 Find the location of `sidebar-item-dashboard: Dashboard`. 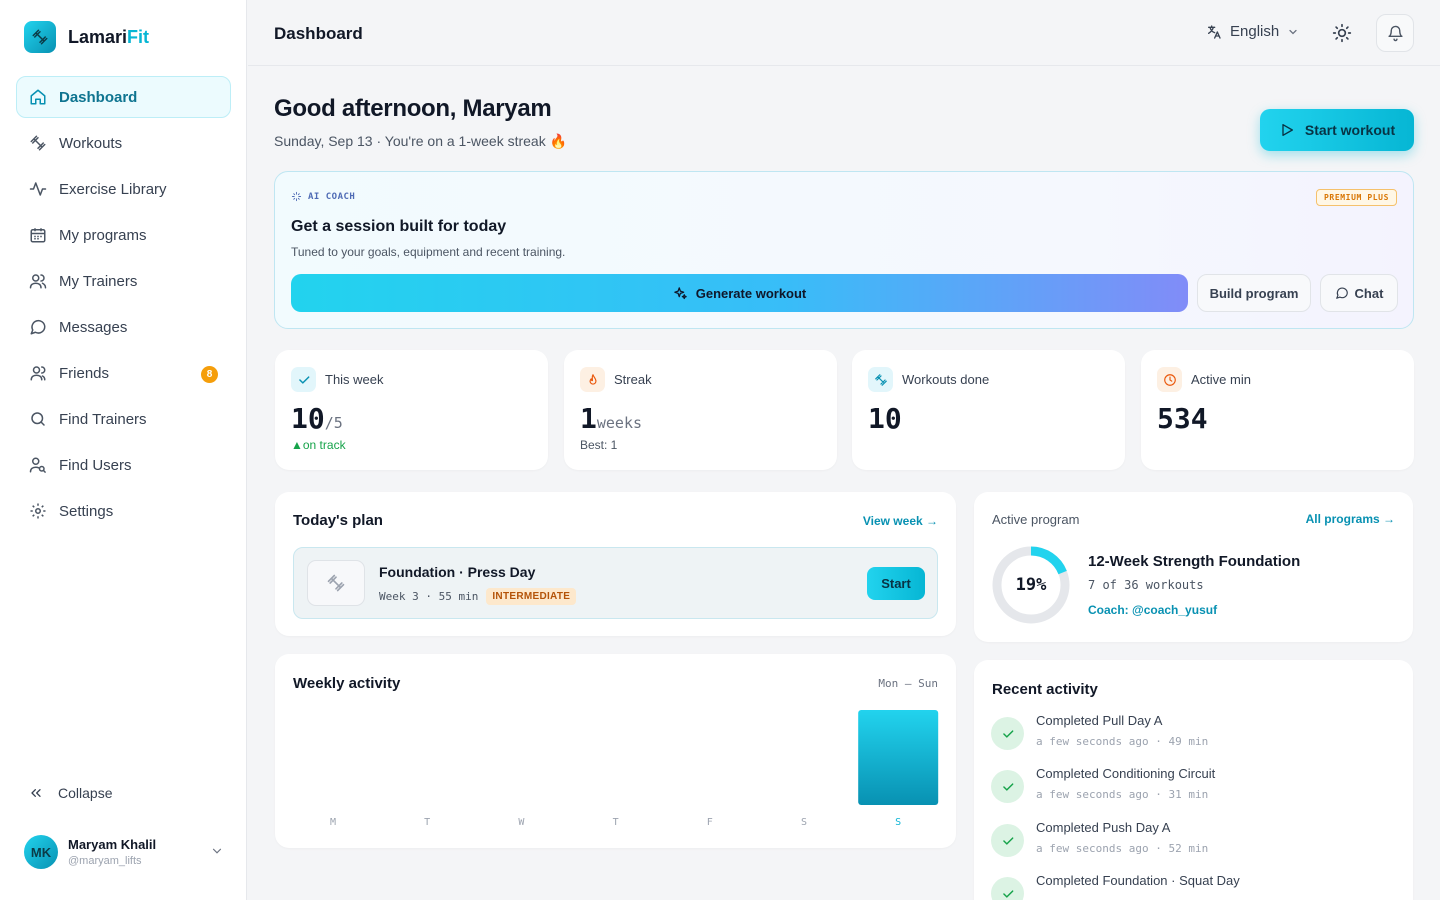

sidebar-item-dashboard: Dashboard is located at coordinates (123, 97).